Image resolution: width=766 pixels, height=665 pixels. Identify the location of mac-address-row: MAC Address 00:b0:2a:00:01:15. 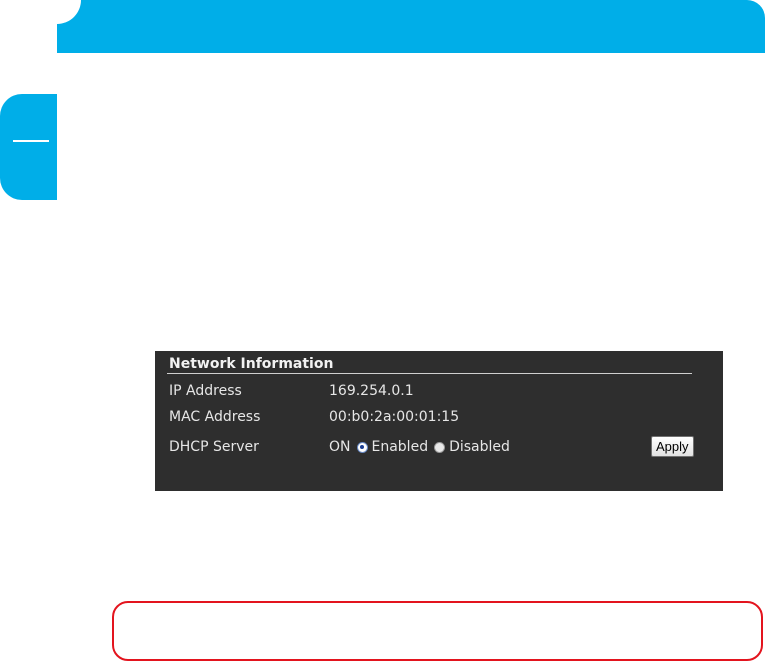
(314, 417).